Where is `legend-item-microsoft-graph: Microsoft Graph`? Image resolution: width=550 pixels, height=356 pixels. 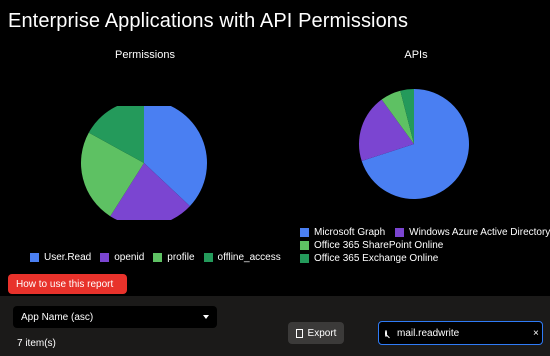 legend-item-microsoft-graph: Microsoft Graph is located at coordinates (342, 232).